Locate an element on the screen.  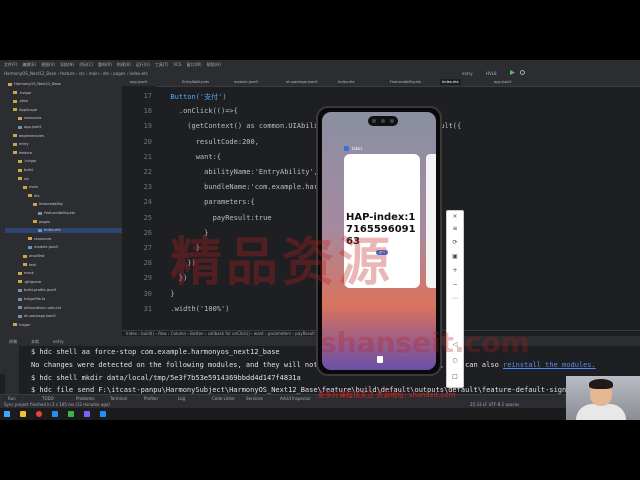
terminal-tab: 终端 is located at coordinates (13, 342).